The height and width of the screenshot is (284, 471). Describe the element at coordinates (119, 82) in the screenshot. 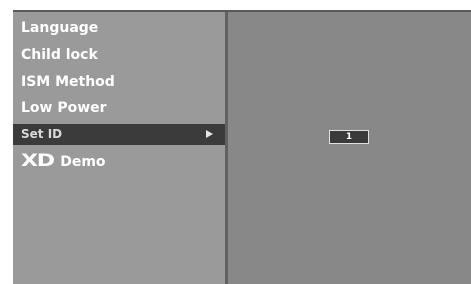

I see `menu-item-ism-method: ISM Method` at that location.